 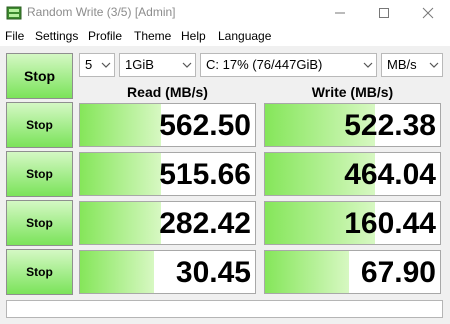 What do you see at coordinates (105, 36) in the screenshot?
I see `menu-profile: Profile` at bounding box center [105, 36].